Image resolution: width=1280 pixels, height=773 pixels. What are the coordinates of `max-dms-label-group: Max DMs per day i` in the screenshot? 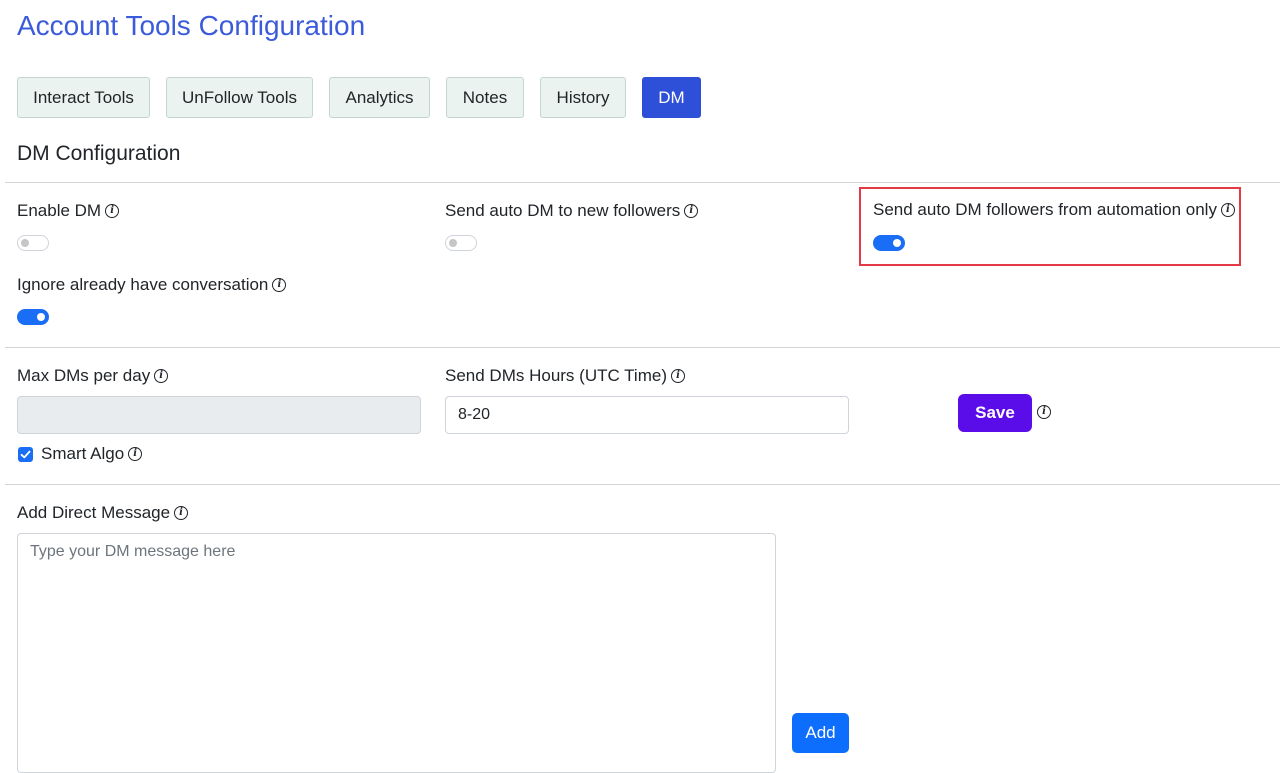 It's located at (93, 376).